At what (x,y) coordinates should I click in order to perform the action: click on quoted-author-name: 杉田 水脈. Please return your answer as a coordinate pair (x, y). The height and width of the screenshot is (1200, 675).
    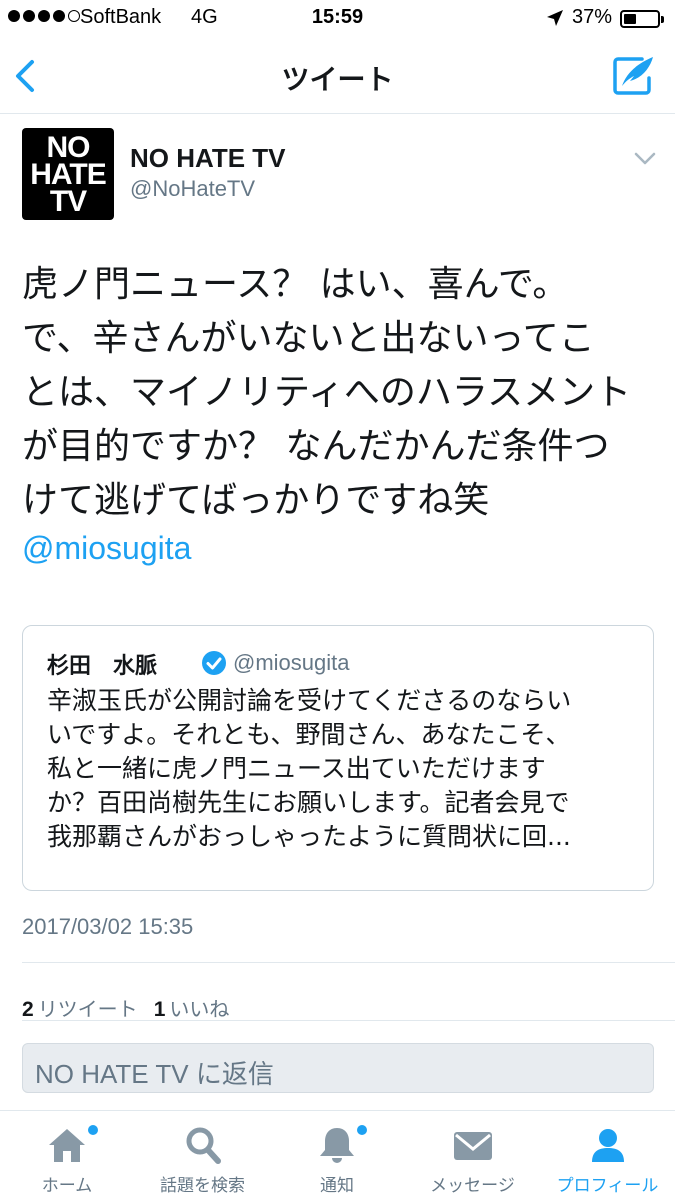
    Looking at the image, I should click on (102, 666).